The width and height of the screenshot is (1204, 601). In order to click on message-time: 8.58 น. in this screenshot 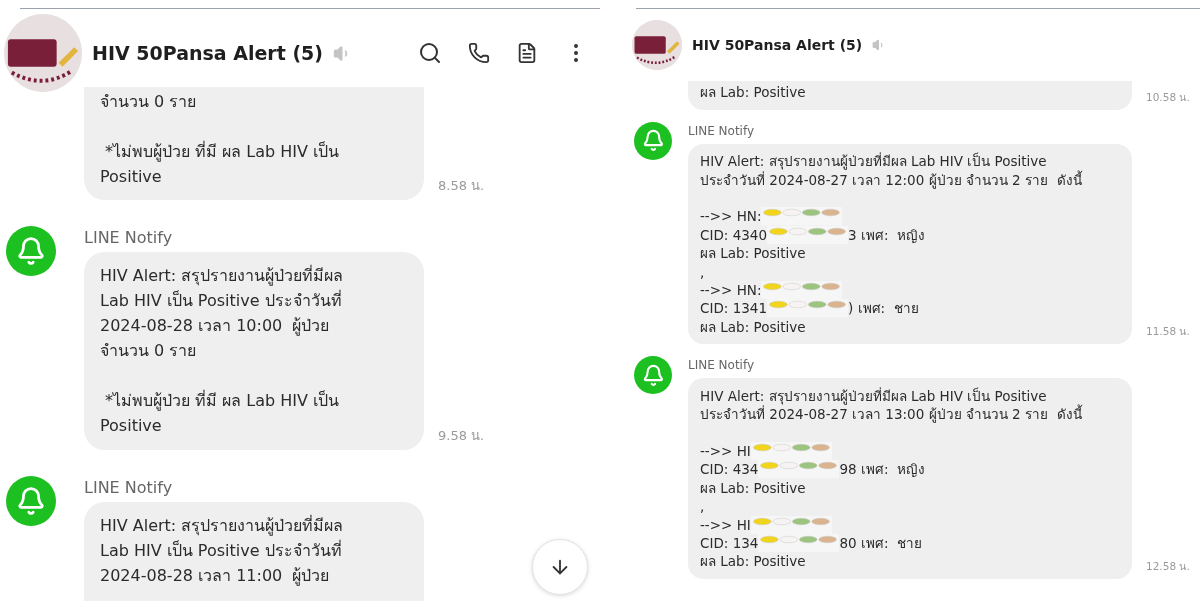, I will do `click(461, 186)`.